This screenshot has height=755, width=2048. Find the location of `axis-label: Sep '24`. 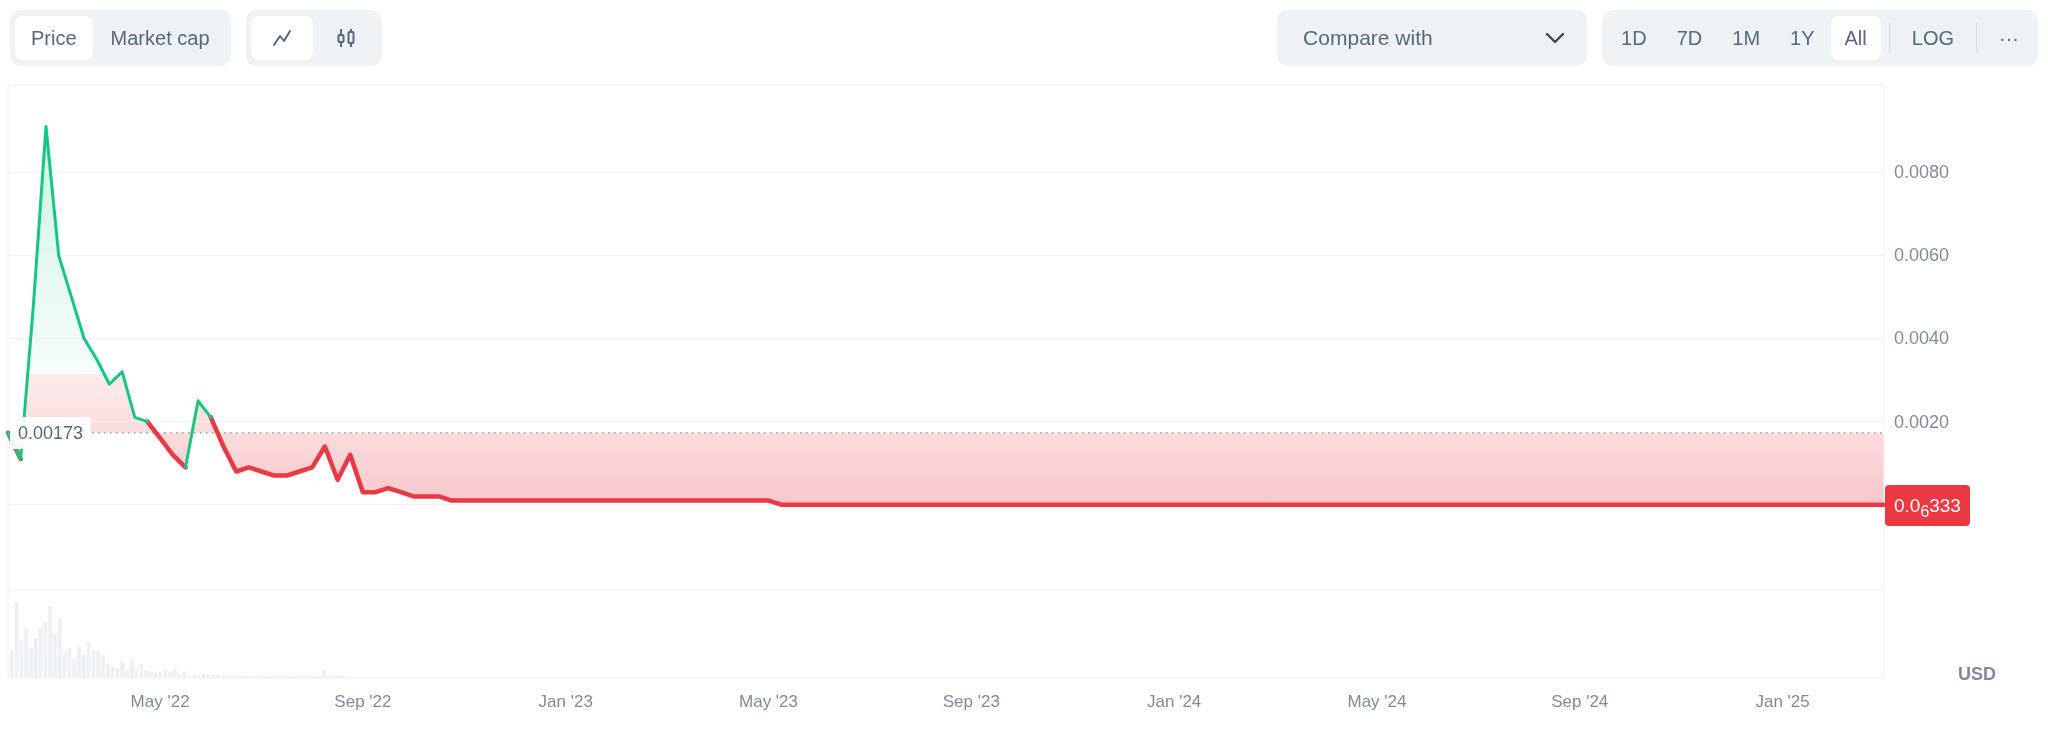

axis-label: Sep '24 is located at coordinates (1580, 701).